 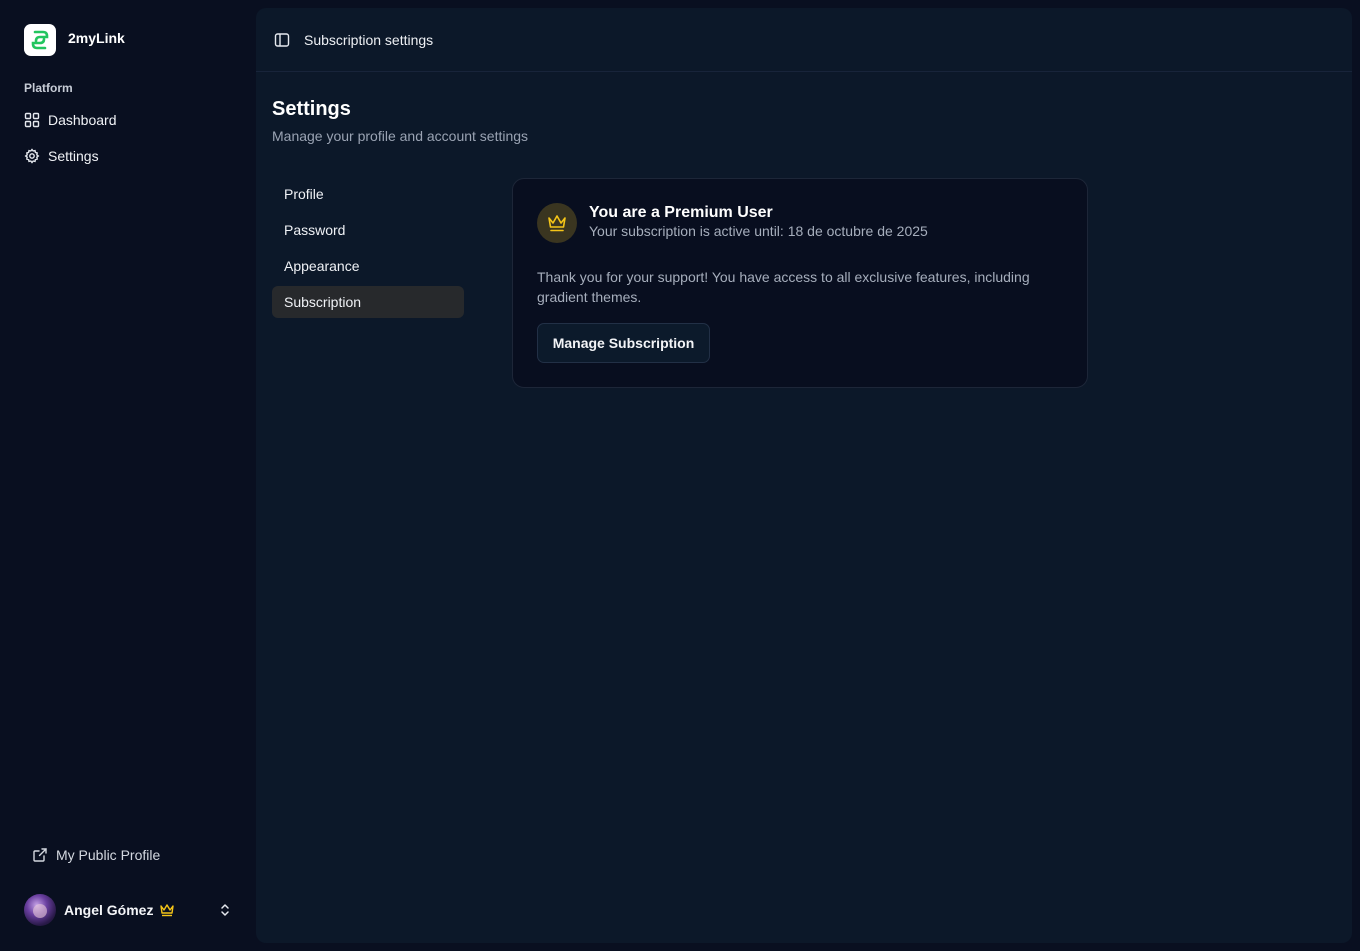 I want to click on page-subtitle: Manage your profile and account settings, so click(x=400, y=136).